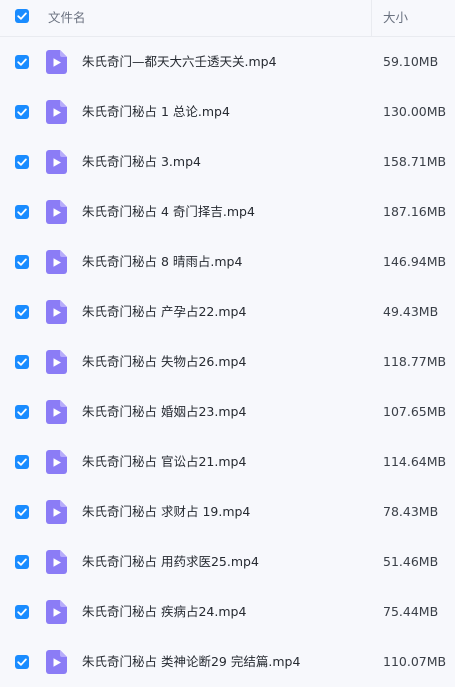 This screenshot has height=687, width=455. What do you see at coordinates (411, 561) in the screenshot?
I see `file-size: 51.46MB` at bounding box center [411, 561].